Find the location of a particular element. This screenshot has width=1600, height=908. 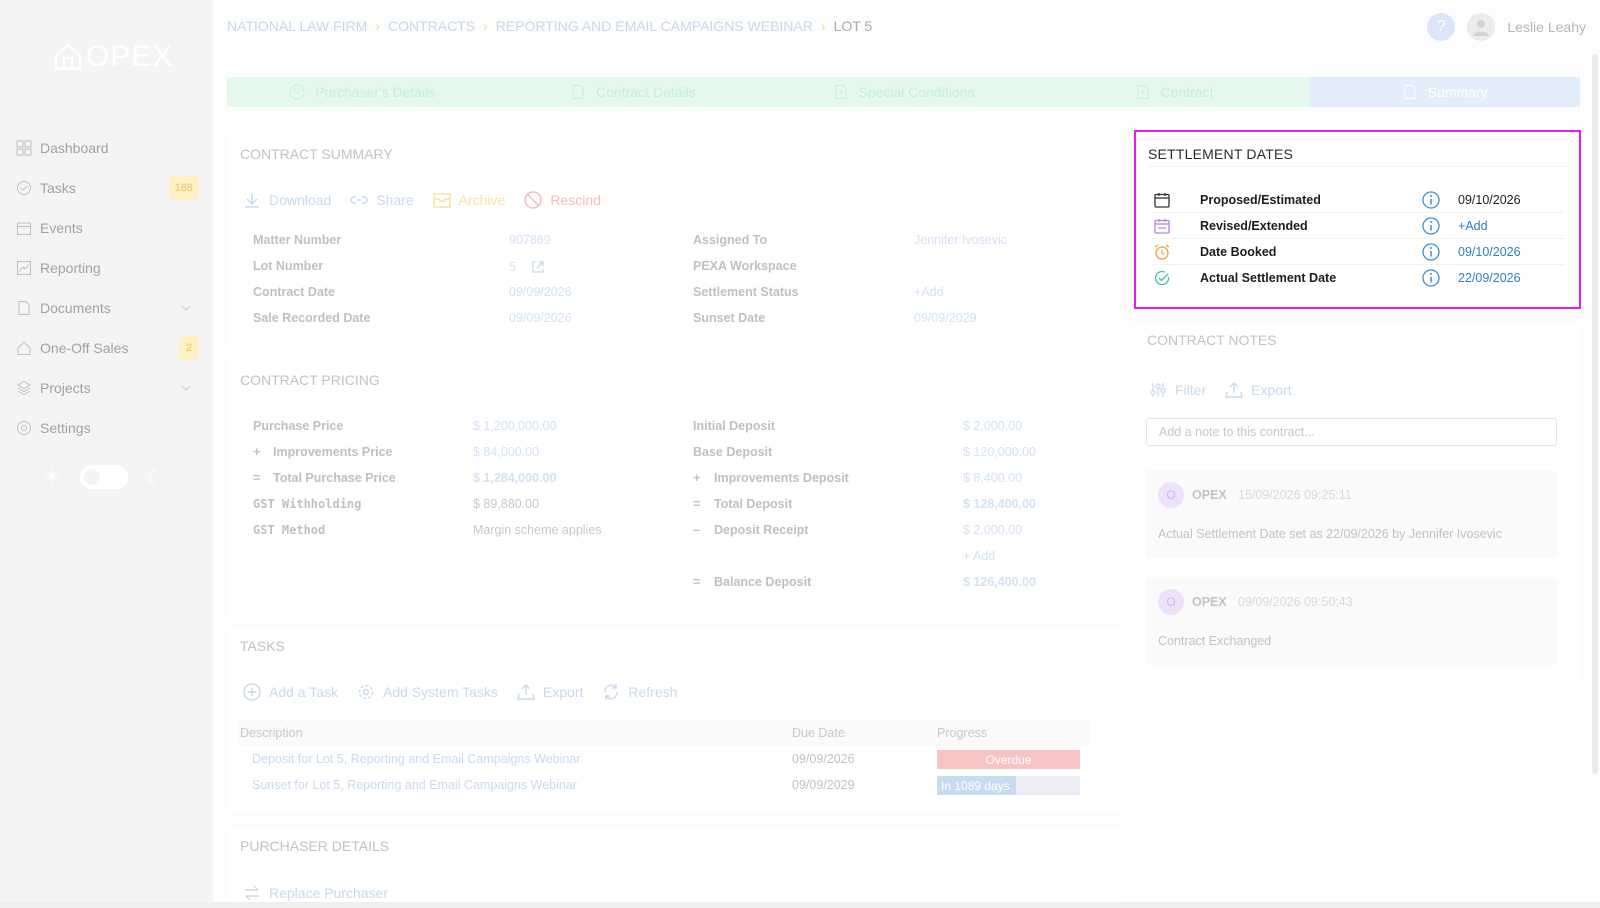

help-icon: ? is located at coordinates (1441, 27).